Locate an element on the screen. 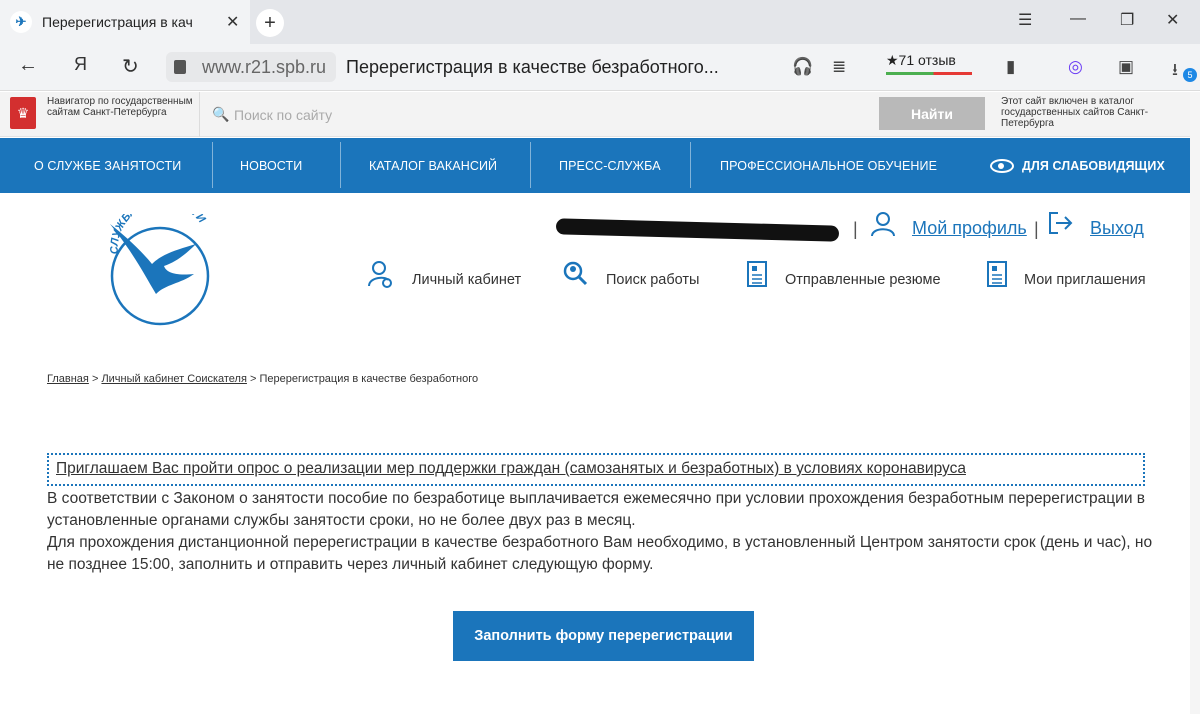 The image size is (1200, 714). alice-icon: ◎ is located at coordinates (1075, 67).